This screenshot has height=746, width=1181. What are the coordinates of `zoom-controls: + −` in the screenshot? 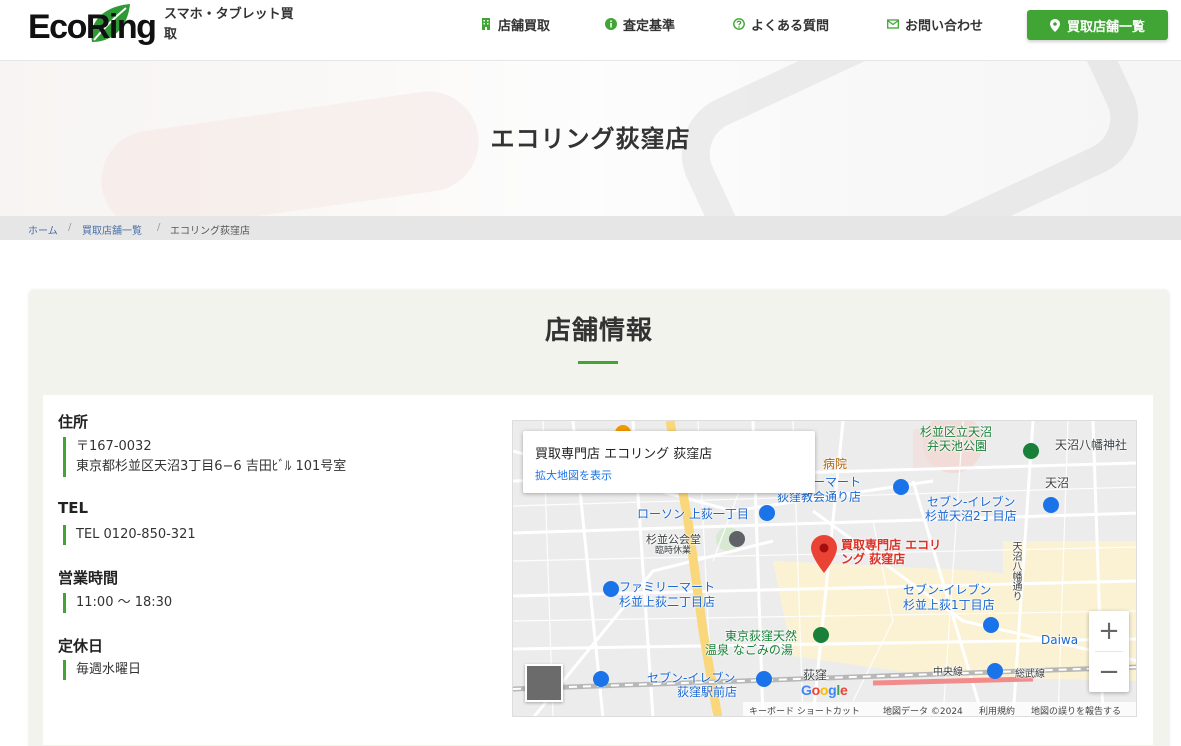 It's located at (1109, 651).